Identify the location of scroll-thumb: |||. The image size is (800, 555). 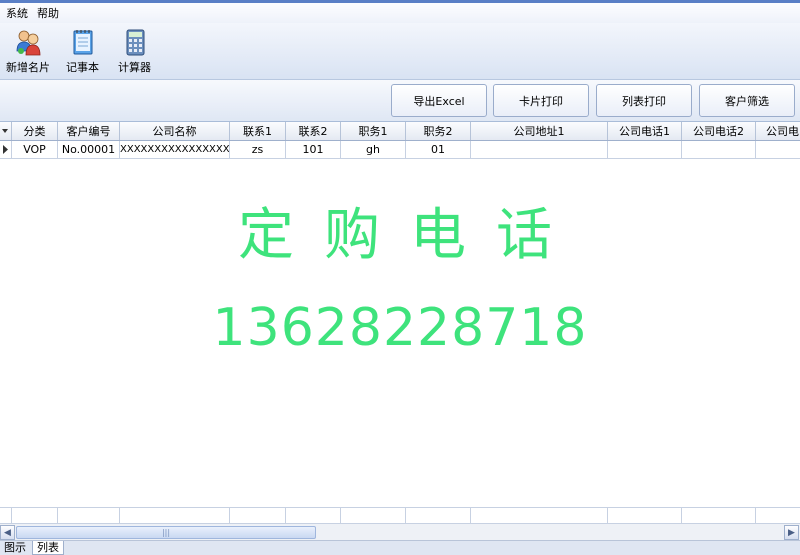
(166, 532).